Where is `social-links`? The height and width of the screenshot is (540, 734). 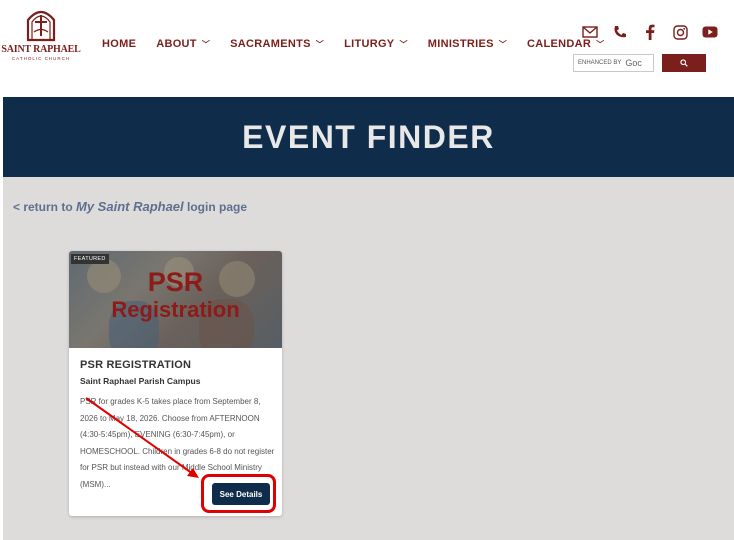
social-links is located at coordinates (653, 32).